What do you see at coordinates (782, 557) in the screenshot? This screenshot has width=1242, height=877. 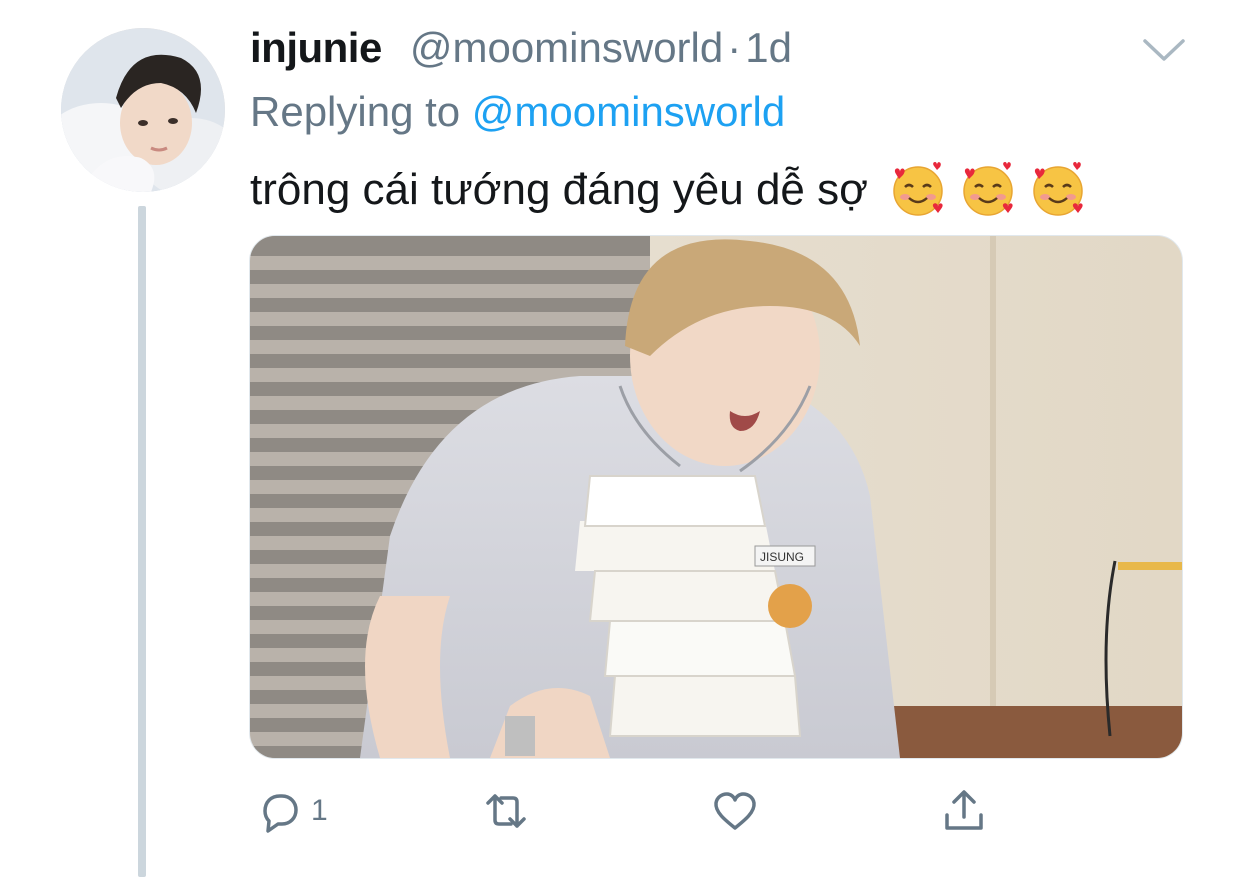 I see `photo-name-tag: JISUNG` at bounding box center [782, 557].